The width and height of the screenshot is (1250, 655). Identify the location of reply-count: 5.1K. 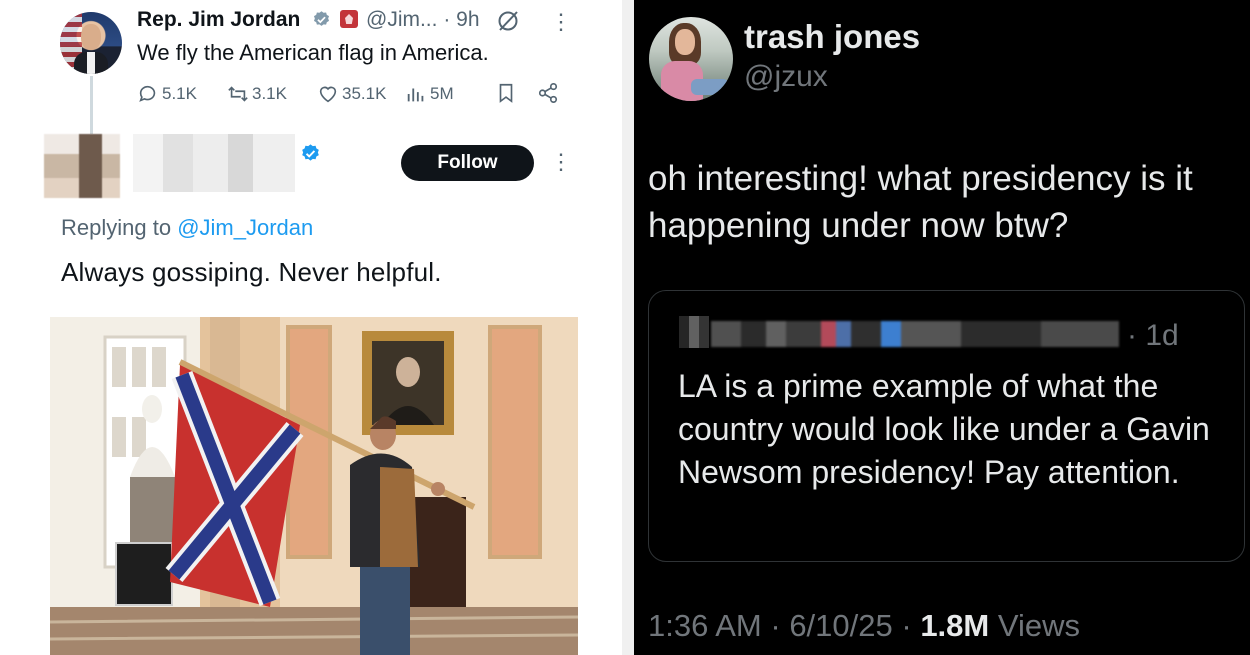
(179, 93).